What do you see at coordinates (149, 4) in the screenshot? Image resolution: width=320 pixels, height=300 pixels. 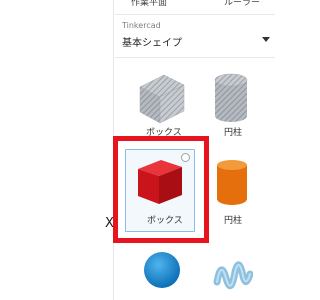 I see `tab-workplane: 作業平面` at bounding box center [149, 4].